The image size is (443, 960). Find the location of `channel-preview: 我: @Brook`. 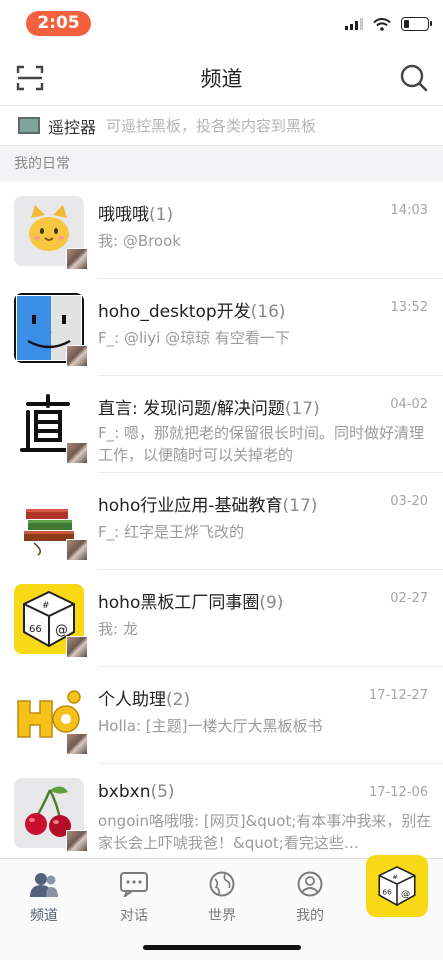

channel-preview: 我: @Brook is located at coordinates (139, 241).